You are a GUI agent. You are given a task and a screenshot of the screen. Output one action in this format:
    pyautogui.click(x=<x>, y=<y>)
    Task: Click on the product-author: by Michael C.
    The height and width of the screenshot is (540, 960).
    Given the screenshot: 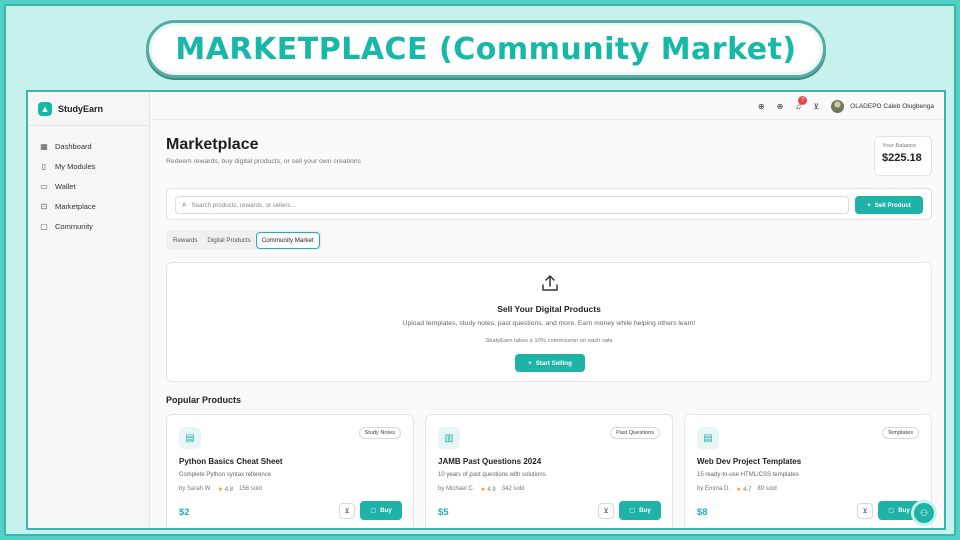 What is the action you would take?
    pyautogui.click(x=456, y=489)
    